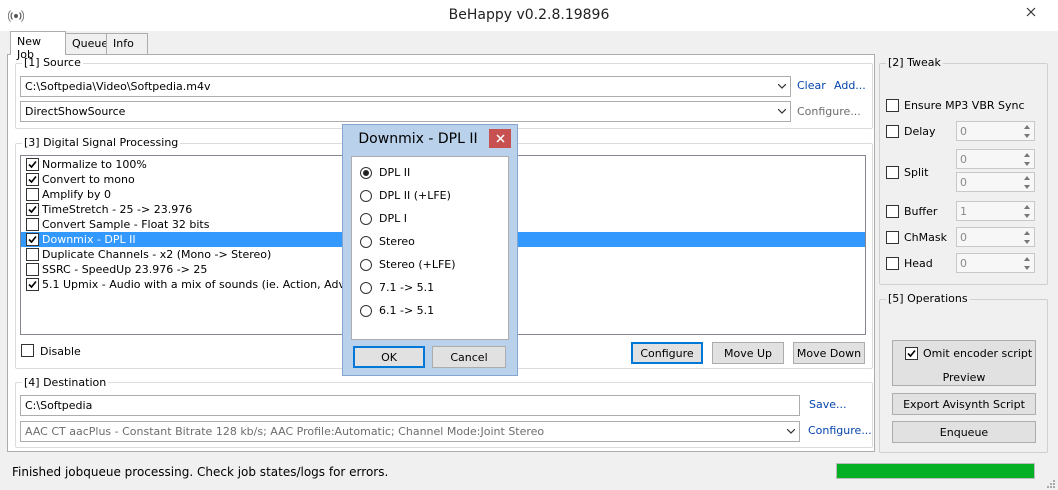 This screenshot has height=490, width=1058. What do you see at coordinates (469, 357) in the screenshot?
I see `cancel-button: Cancel` at bounding box center [469, 357].